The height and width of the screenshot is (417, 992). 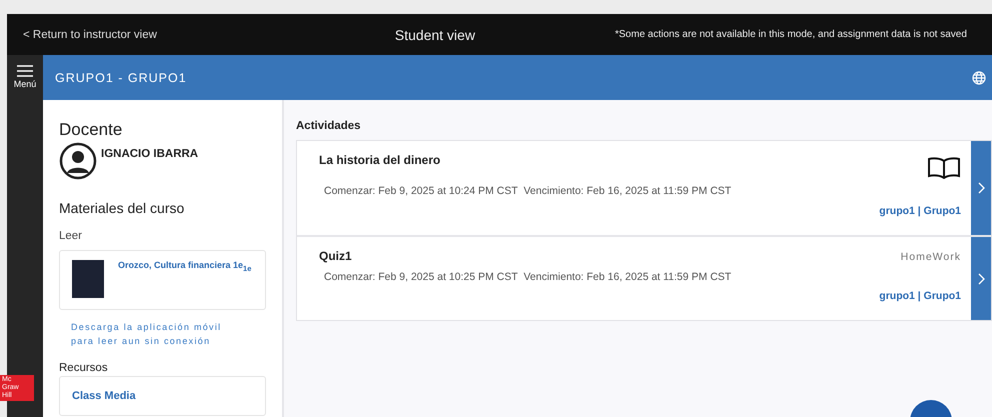 What do you see at coordinates (185, 280) in the screenshot?
I see `book-link: Orozco, Cultura financiera 1e$_{1e}$` at bounding box center [185, 280].